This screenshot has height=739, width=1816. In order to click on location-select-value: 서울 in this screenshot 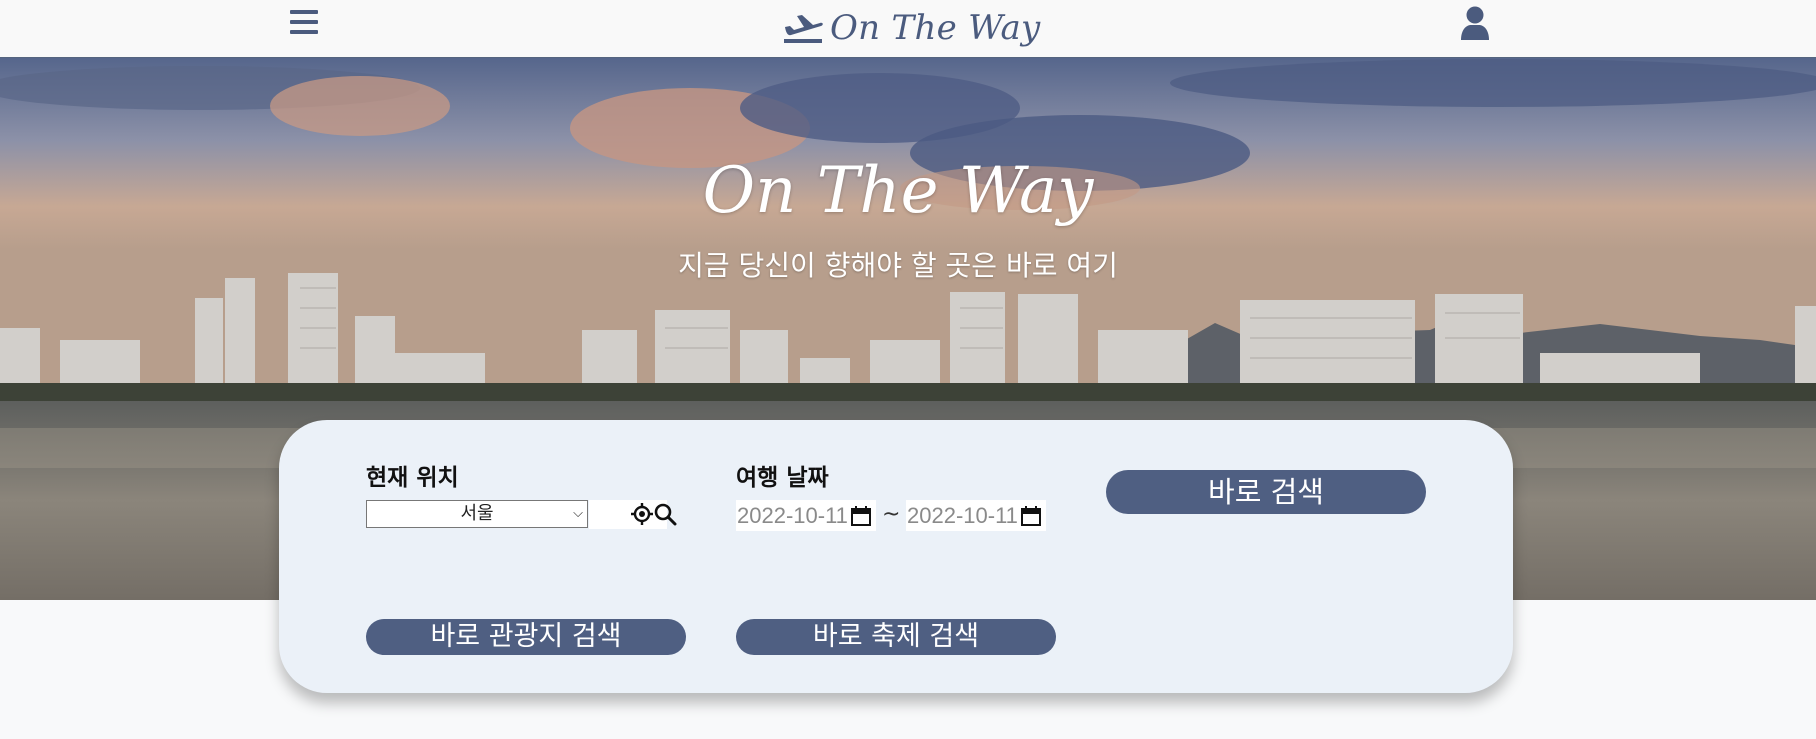, I will do `click(477, 513)`.